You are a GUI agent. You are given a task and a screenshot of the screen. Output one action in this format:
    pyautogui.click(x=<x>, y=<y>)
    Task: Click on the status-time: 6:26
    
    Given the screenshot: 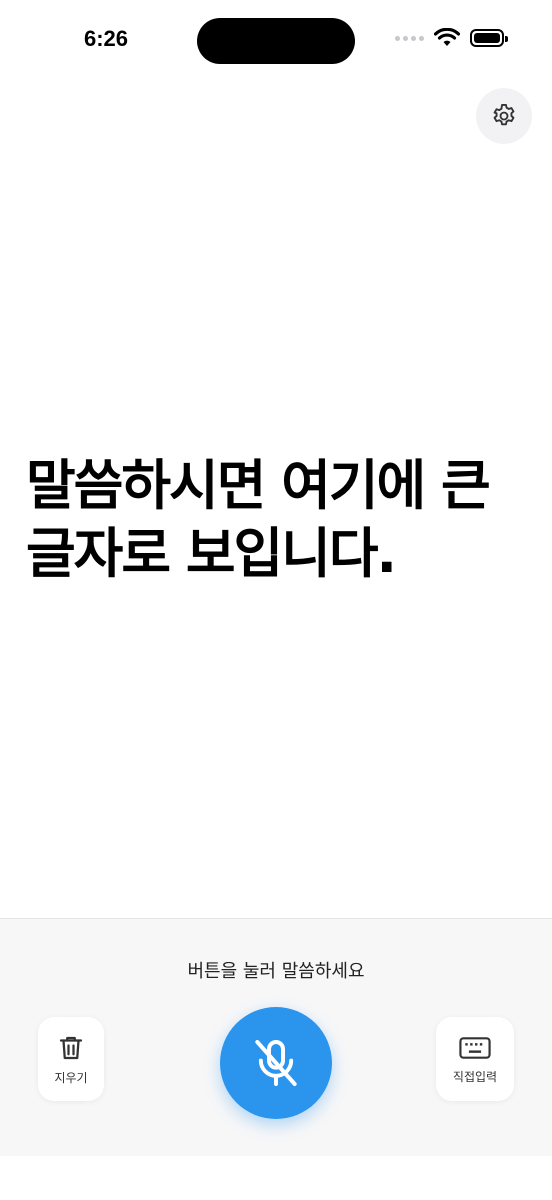 What is the action you would take?
    pyautogui.click(x=106, y=38)
    